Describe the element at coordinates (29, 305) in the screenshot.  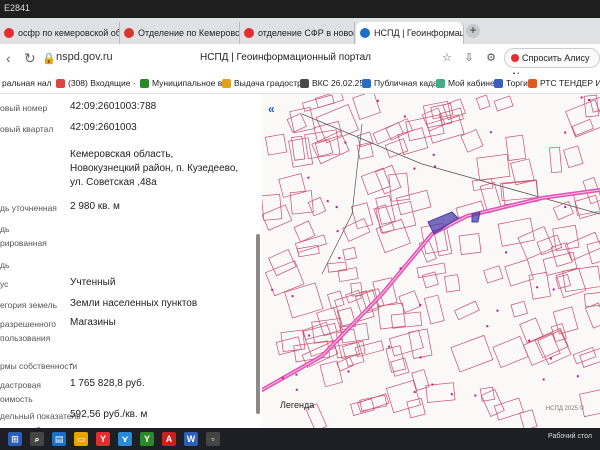
I see `info-row-label: егория земель` at that location.